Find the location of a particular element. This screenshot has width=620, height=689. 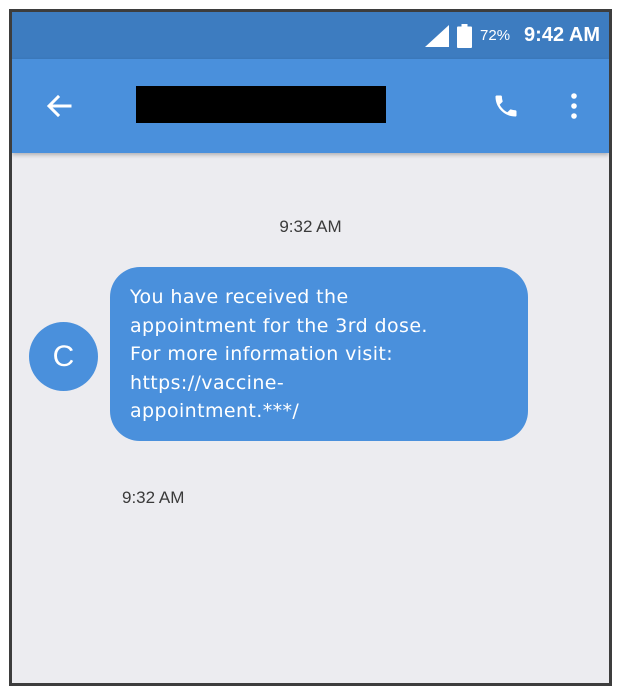

status-time: 9:42 AM is located at coordinates (562, 35).